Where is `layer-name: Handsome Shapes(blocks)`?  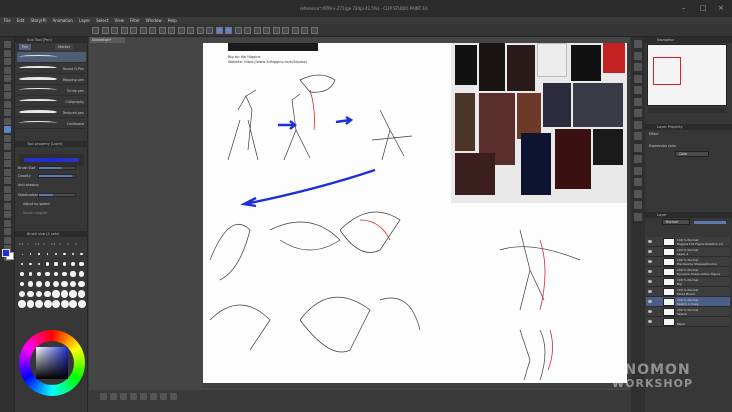
layer-name: Handsome Shapes(blocks) is located at coordinates (697, 264).